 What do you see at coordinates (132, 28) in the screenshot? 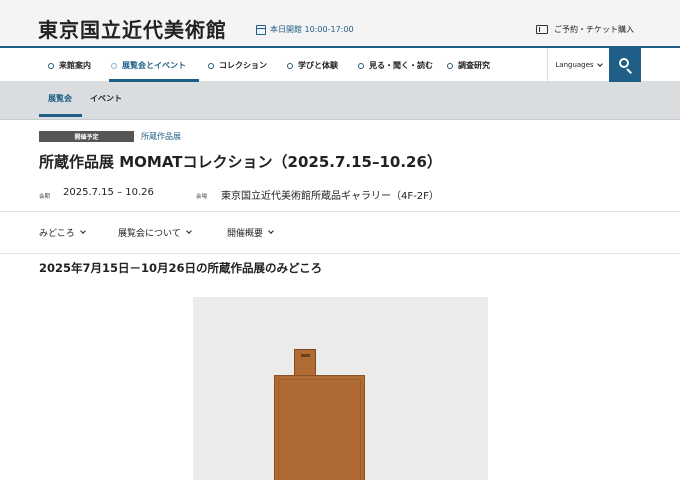
I see `site-logo: 東京国立近代美術館` at bounding box center [132, 28].